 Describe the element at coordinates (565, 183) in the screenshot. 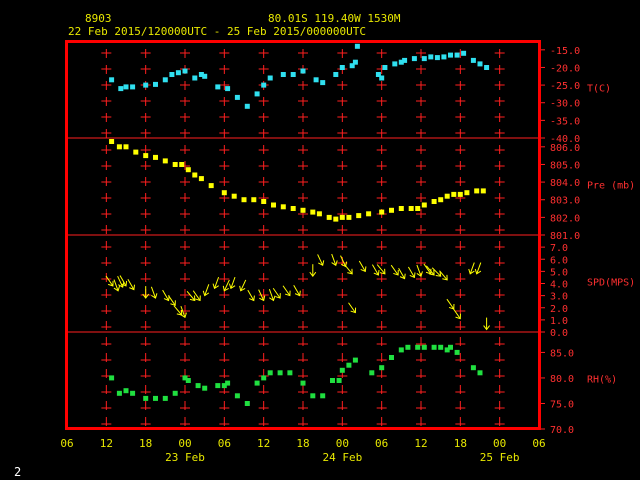

I see `pressure-tick-label: 804.0` at that location.